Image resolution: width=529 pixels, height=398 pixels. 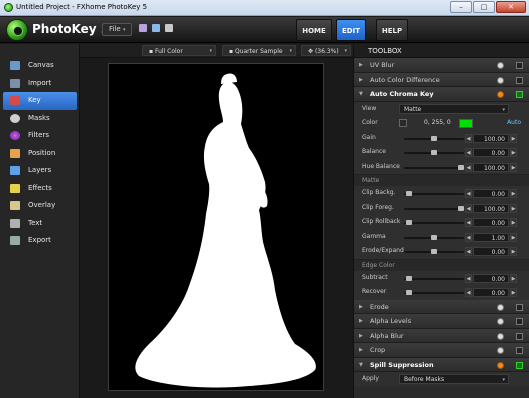 I want to click on sidebar-item-canvas: Canvas, so click(x=40, y=66).